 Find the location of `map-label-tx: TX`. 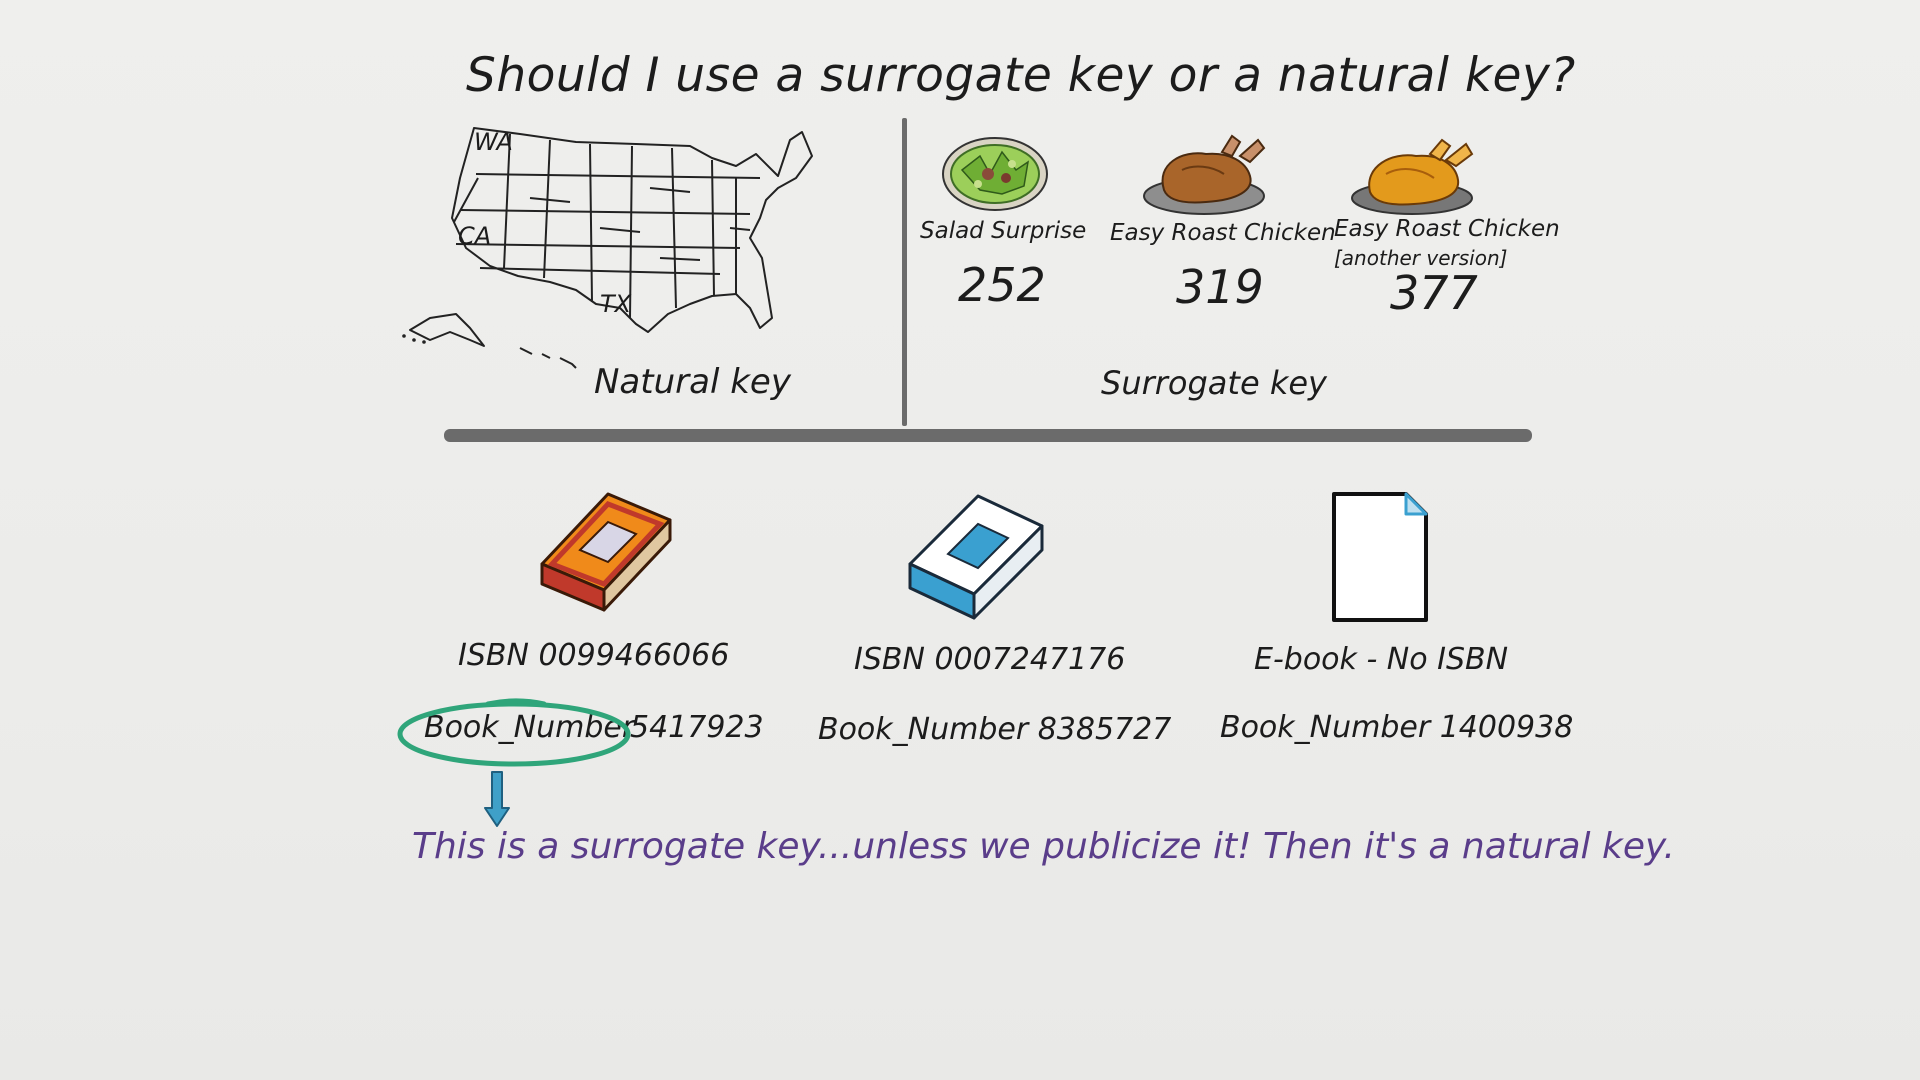

map-label-tx: TX is located at coordinates (616, 304).